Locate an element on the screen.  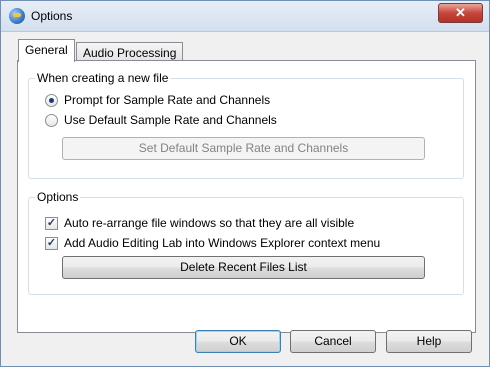
radio-unselected-indicator is located at coordinates (51, 120).